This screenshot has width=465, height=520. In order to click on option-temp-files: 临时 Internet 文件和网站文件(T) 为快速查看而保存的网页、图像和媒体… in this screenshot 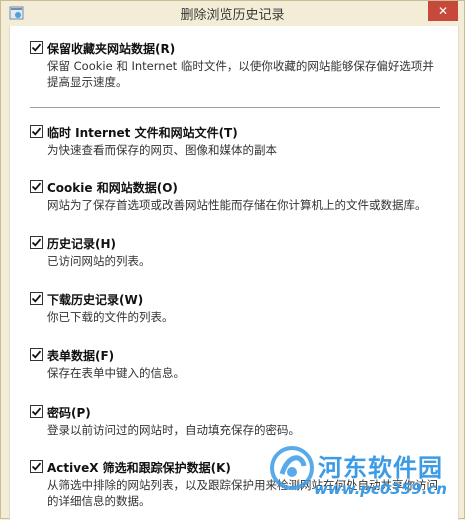, I will do `click(240, 141)`.